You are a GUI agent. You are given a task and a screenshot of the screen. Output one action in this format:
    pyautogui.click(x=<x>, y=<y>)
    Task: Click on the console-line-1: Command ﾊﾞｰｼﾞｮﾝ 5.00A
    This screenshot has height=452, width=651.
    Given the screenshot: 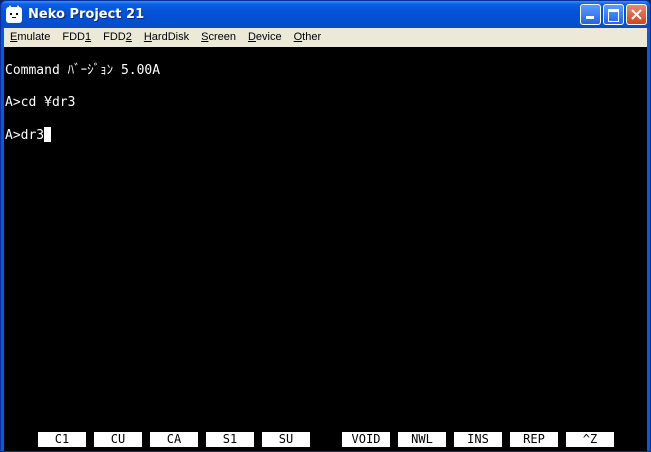 What is the action you would take?
    pyautogui.click(x=83, y=70)
    